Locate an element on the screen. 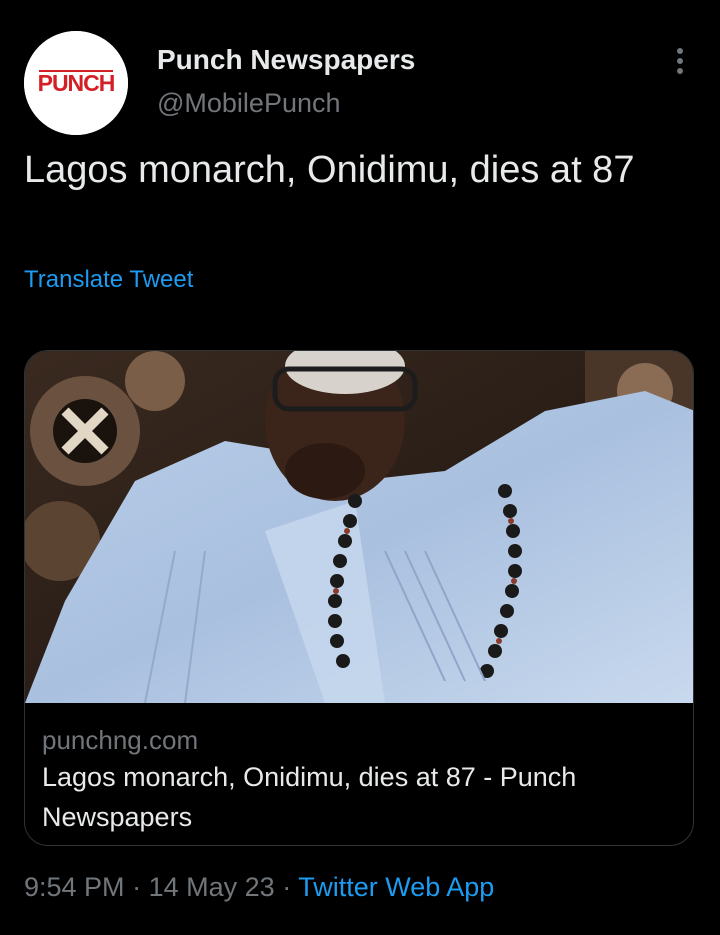 This screenshot has width=720, height=935. svg-text: PUNCH is located at coordinates (76, 83).